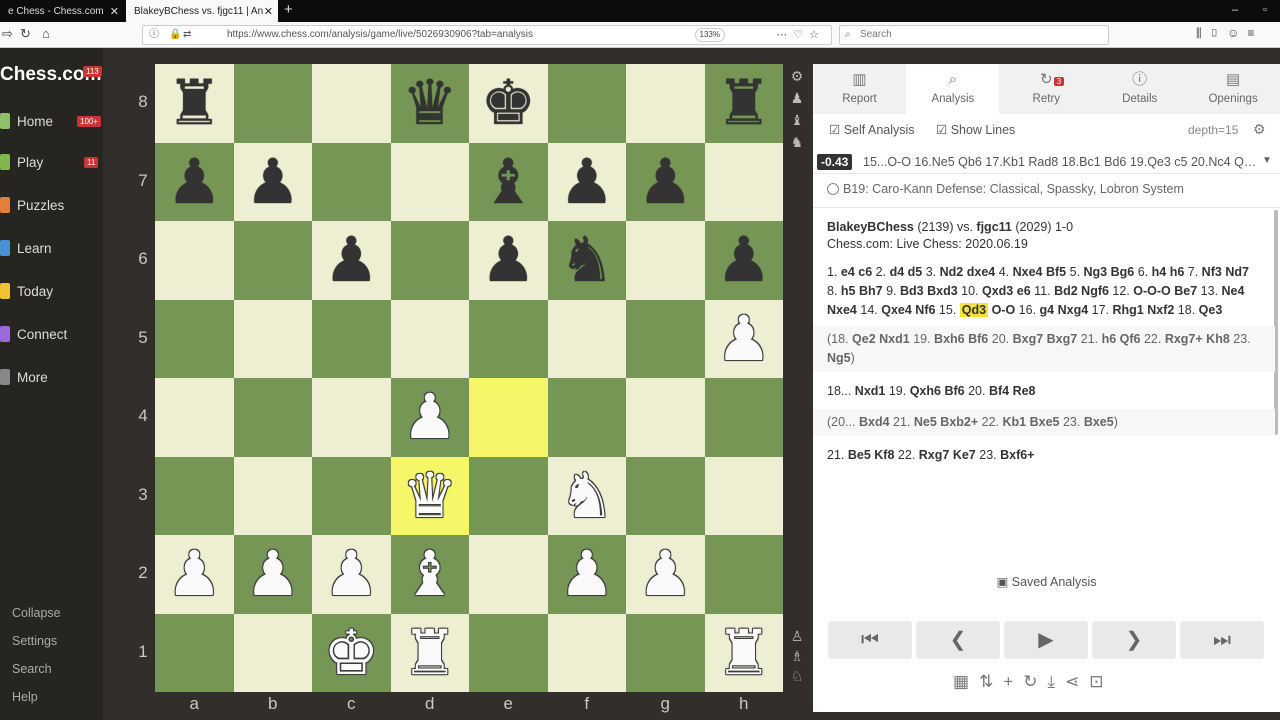 This screenshot has width=1280, height=720. I want to click on sidebar-item-play: Play 11, so click(51, 163).